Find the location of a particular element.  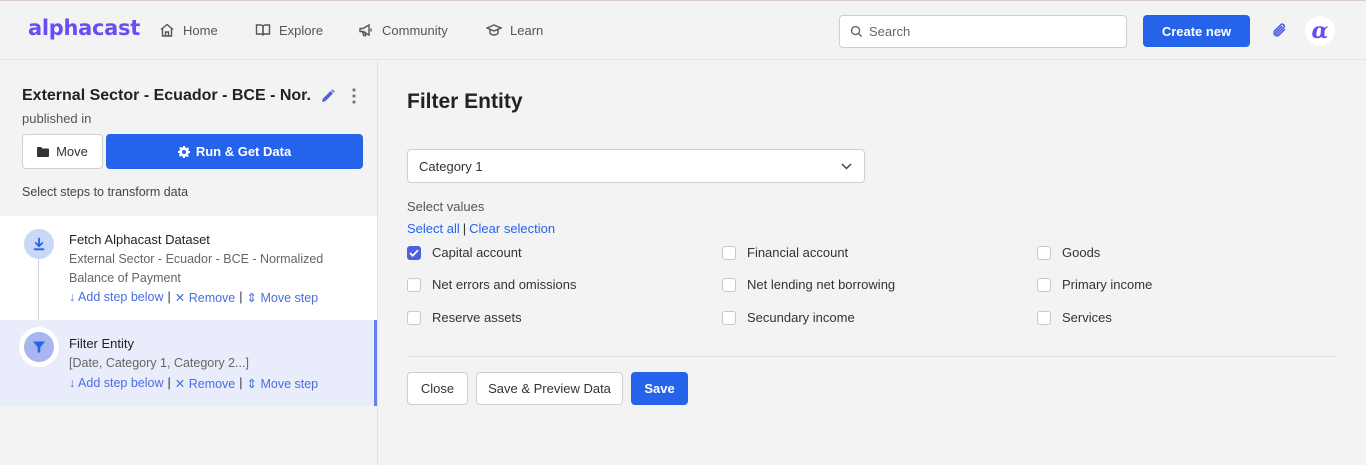

checkbox-label: Net errors and omissions is located at coordinates (504, 284).